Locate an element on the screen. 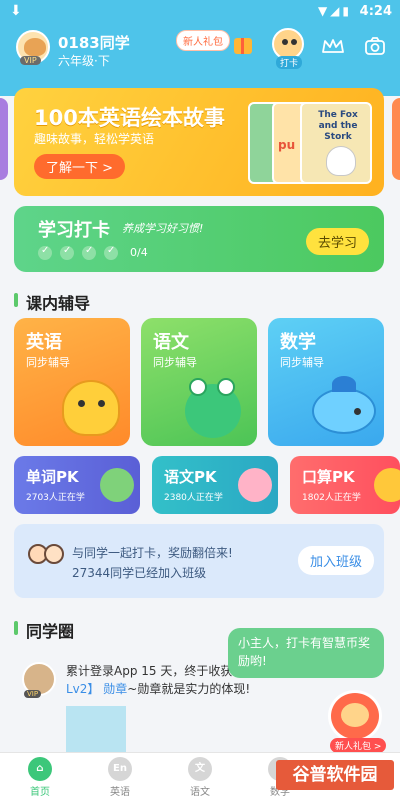 The height and width of the screenshot is (800, 400). subject-card-english: 英语 同步辅导 is located at coordinates (72, 382).